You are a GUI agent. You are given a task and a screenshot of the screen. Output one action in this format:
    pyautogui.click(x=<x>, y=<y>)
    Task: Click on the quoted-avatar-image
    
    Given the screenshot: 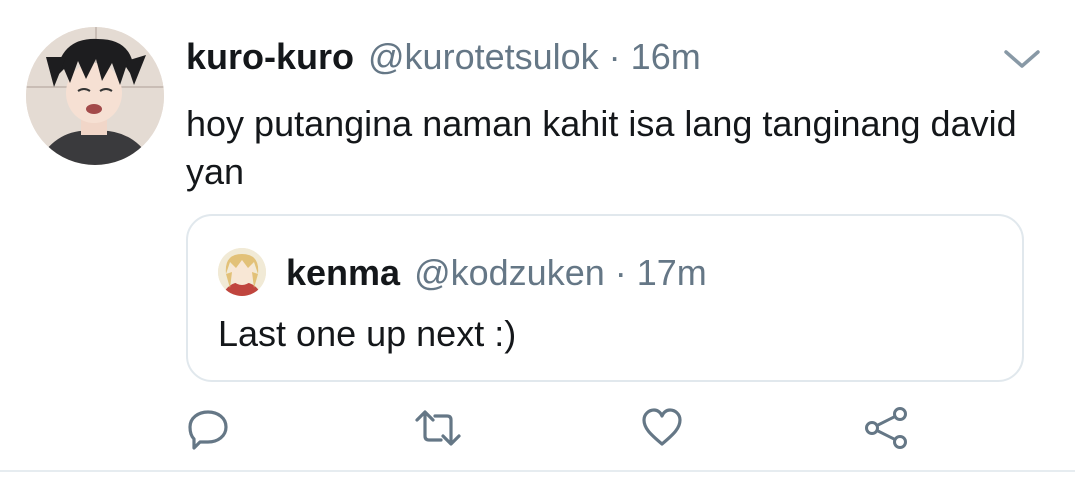 What is the action you would take?
    pyautogui.click(x=242, y=272)
    